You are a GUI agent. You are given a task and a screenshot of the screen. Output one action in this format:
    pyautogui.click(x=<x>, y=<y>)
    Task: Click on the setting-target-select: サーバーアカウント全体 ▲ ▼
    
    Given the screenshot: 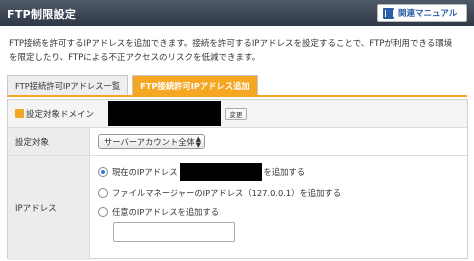 What is the action you would take?
    pyautogui.click(x=151, y=141)
    